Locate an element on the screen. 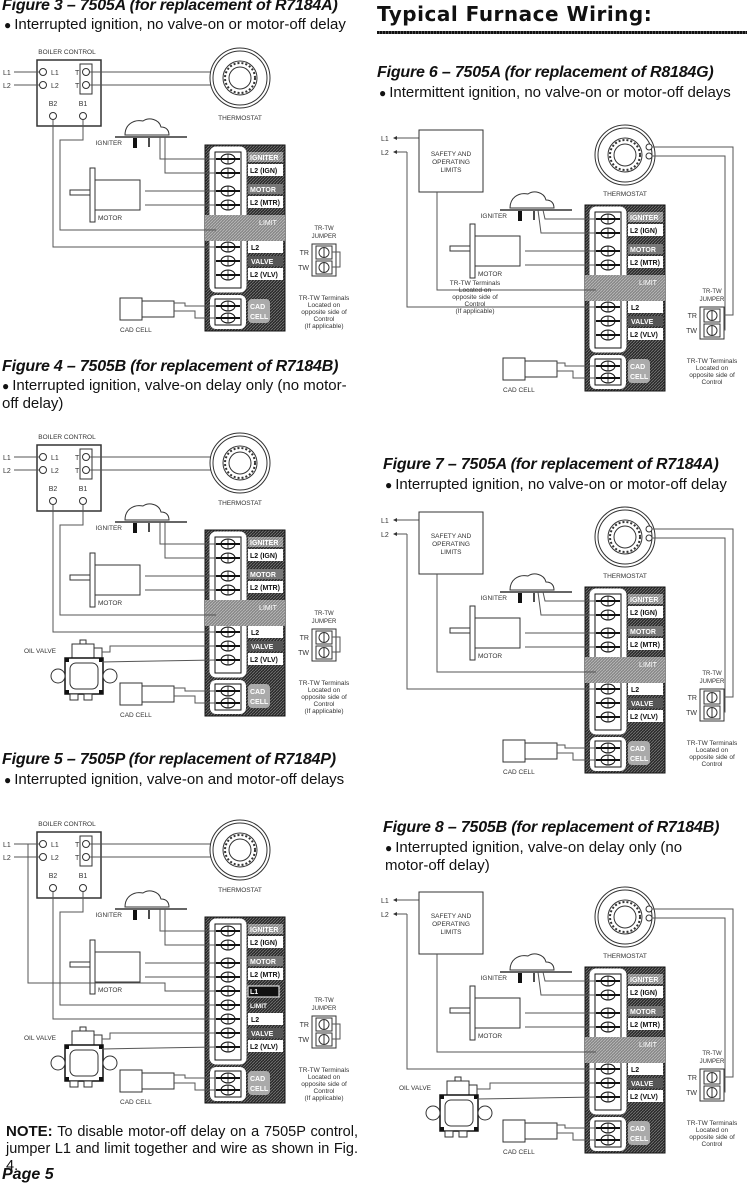 Image resolution: width=747 pixels, height=1187 pixels. oil-valve-label: OIL VALVE is located at coordinates (415, 1088).